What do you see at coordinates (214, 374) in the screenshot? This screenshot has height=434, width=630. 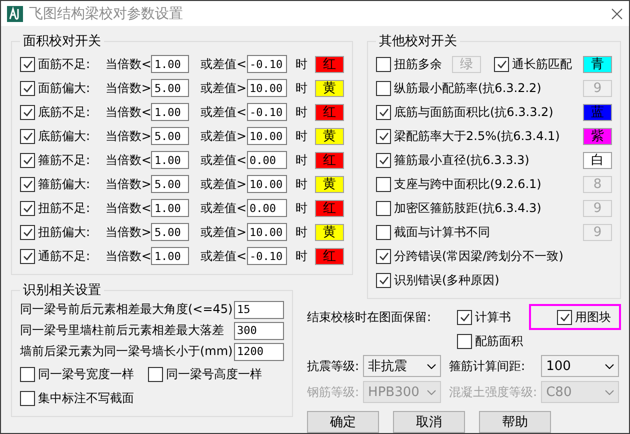 I see `checkbox-label: 同一梁号高度一样` at bounding box center [214, 374].